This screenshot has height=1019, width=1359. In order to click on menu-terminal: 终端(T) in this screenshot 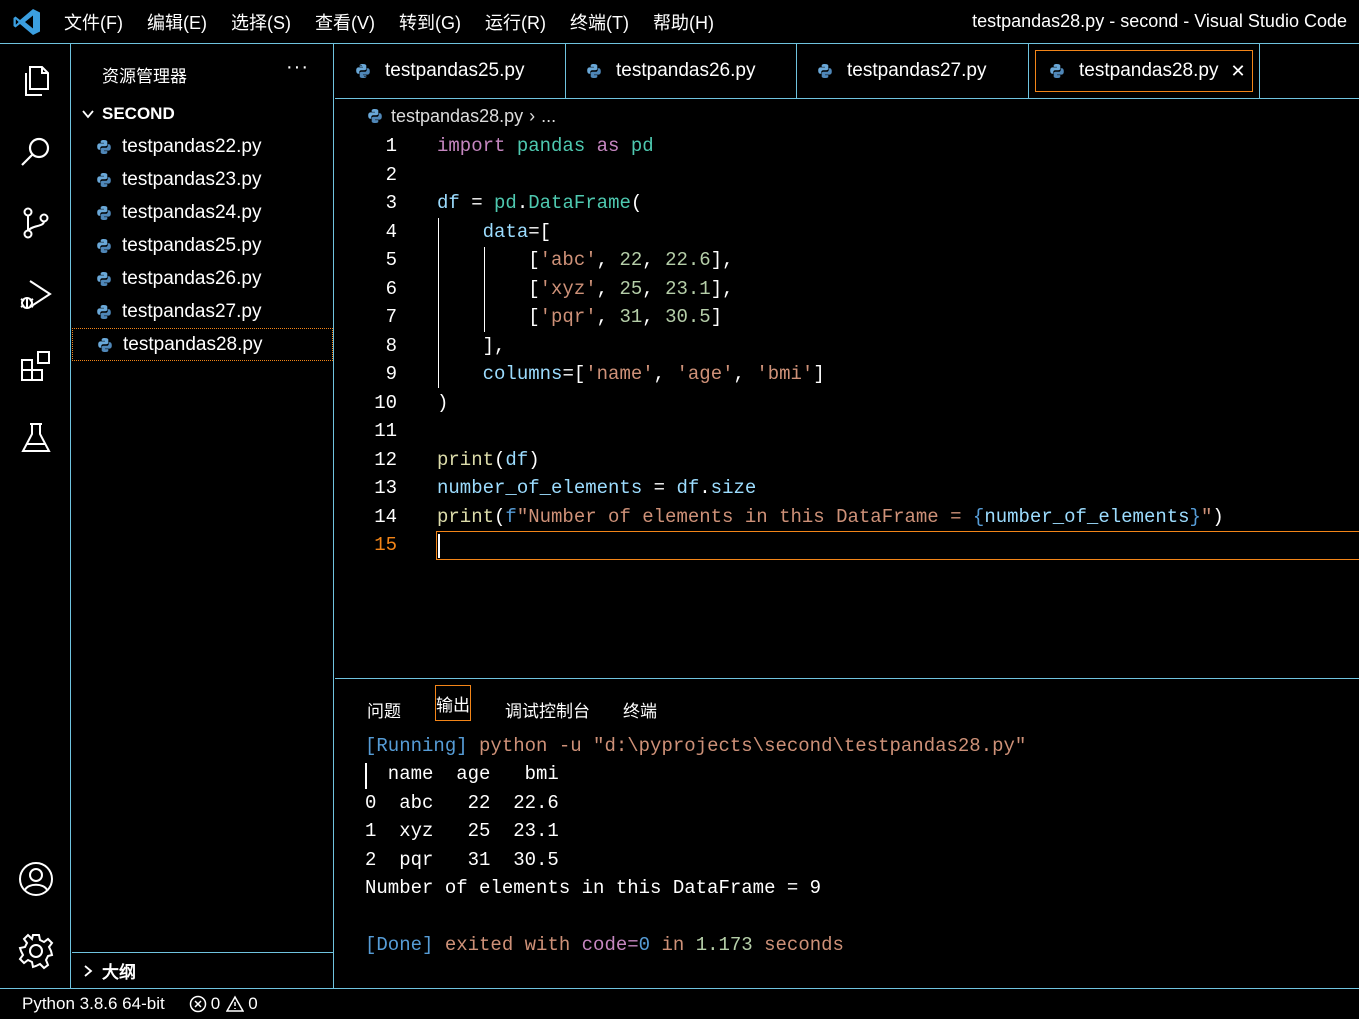, I will do `click(599, 22)`.